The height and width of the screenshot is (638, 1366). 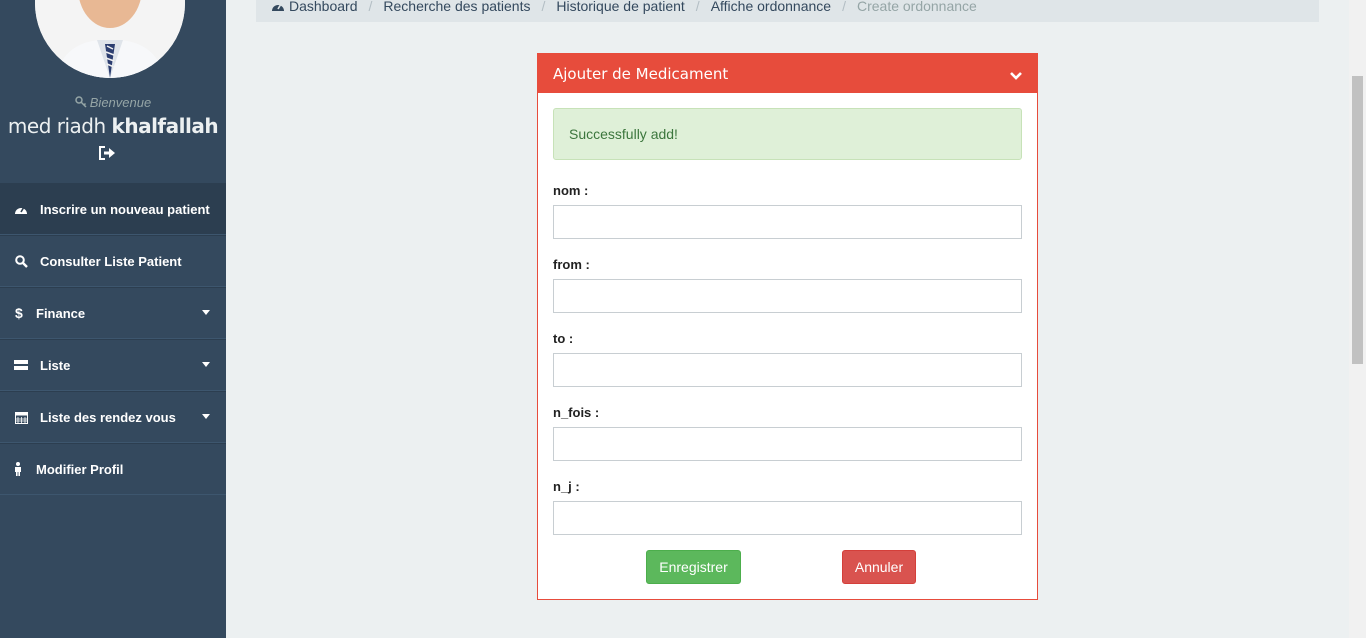 What do you see at coordinates (693, 567) in the screenshot?
I see `save-button: Enregistrer` at bounding box center [693, 567].